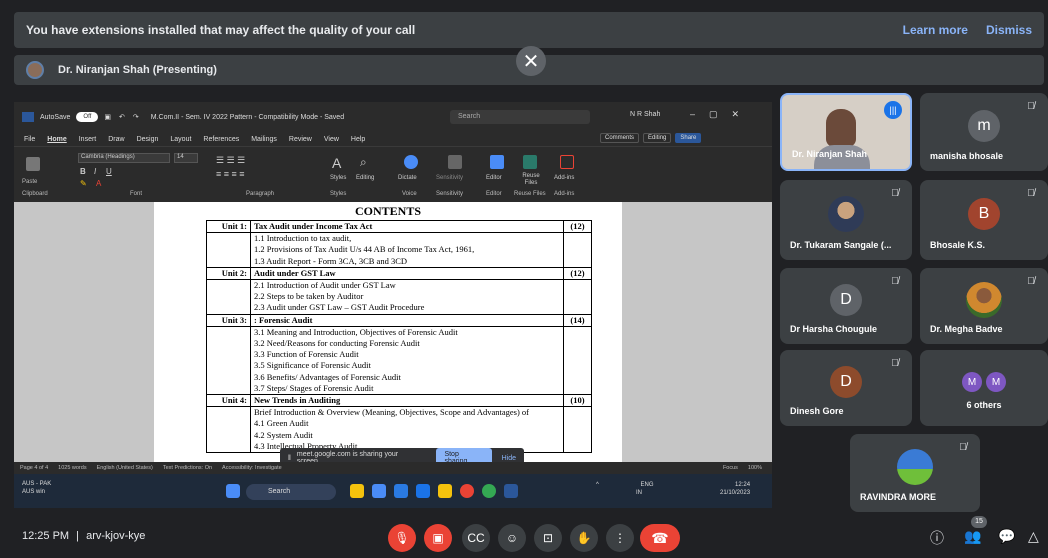 The width and height of the screenshot is (1048, 558). Describe the element at coordinates (830, 154) in the screenshot. I see `participant-name: Dr. Niranjan Shah` at that location.